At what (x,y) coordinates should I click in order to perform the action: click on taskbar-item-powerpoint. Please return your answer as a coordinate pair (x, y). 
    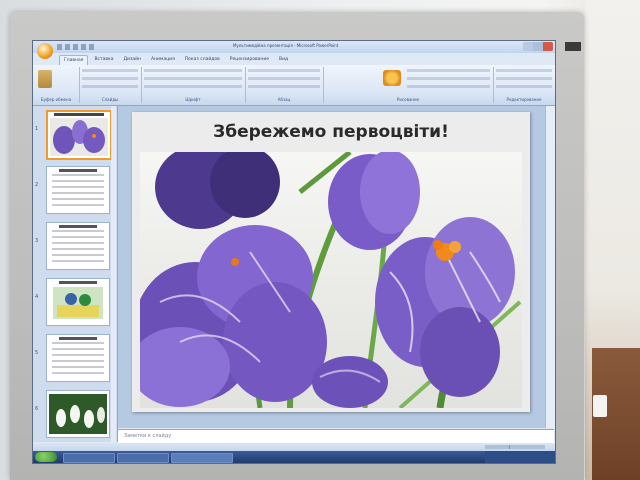
    Looking at the image, I should click on (202, 458).